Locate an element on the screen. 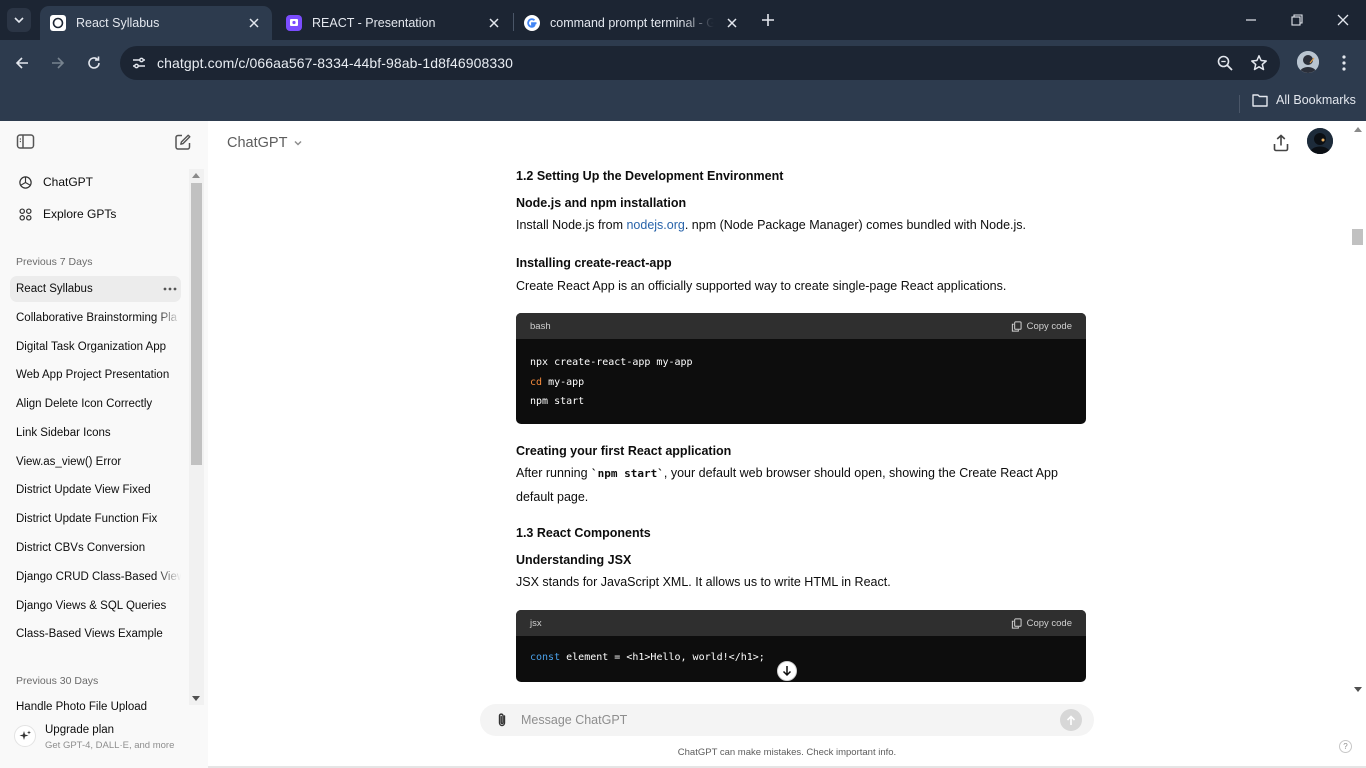 The height and width of the screenshot is (768, 1366). history-item: Django Views & SQL Queries is located at coordinates (95, 606).